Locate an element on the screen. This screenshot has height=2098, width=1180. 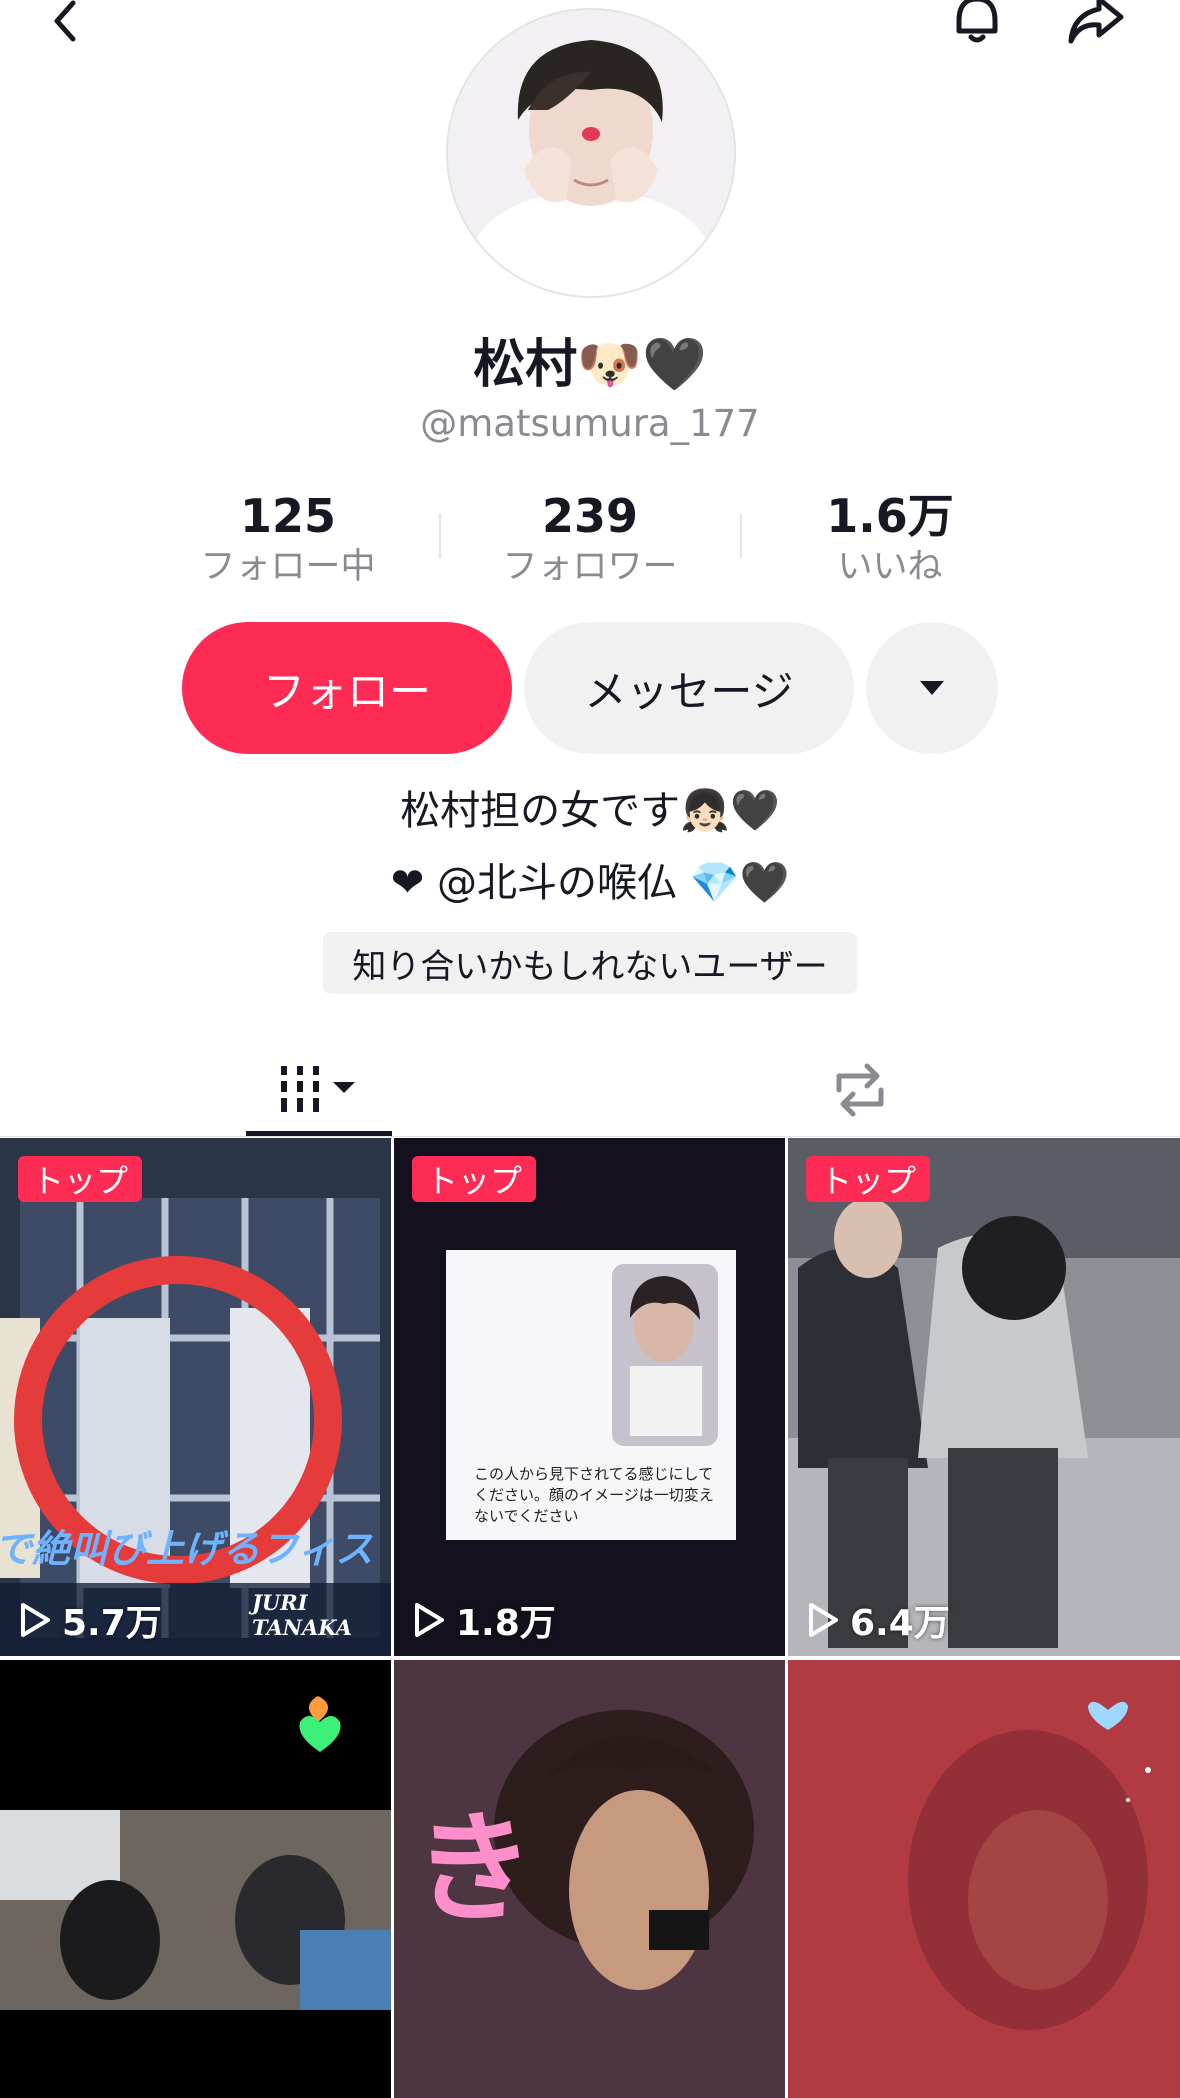
stat-likes: 1.6万 いいね is located at coordinates (890, 539).